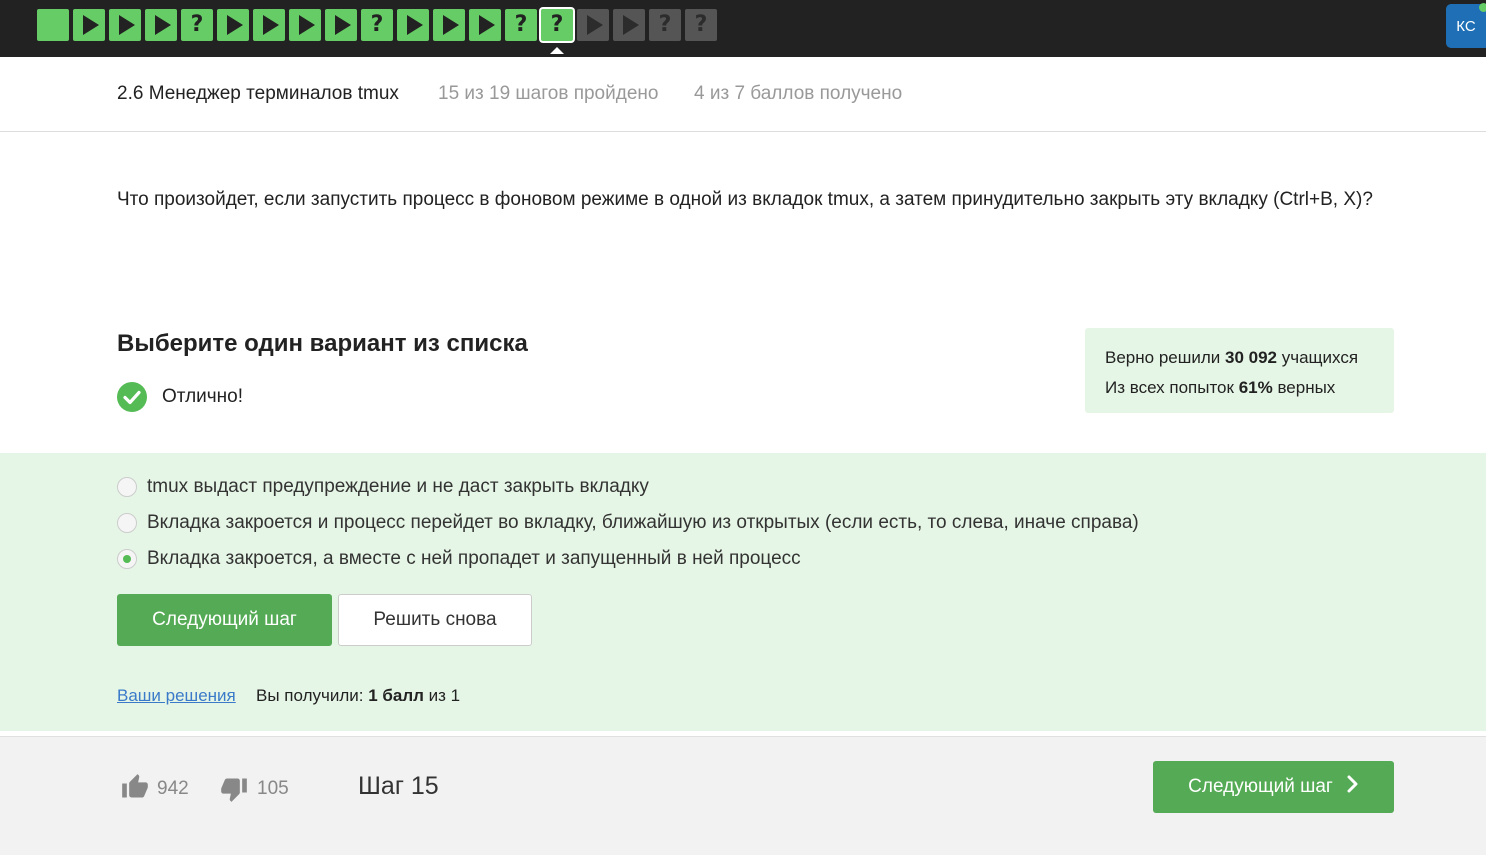  Describe the element at coordinates (743, 28) in the screenshot. I see `top-navigation-bar: ?????? КС` at that location.